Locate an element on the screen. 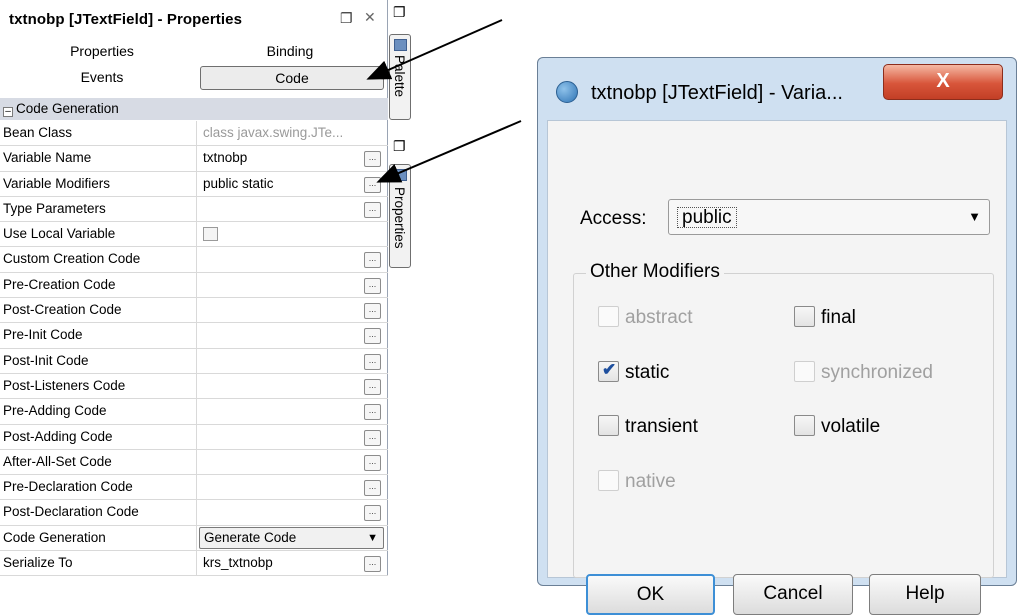 The width and height of the screenshot is (1017, 615). checkbox-label: abstract is located at coordinates (659, 317).